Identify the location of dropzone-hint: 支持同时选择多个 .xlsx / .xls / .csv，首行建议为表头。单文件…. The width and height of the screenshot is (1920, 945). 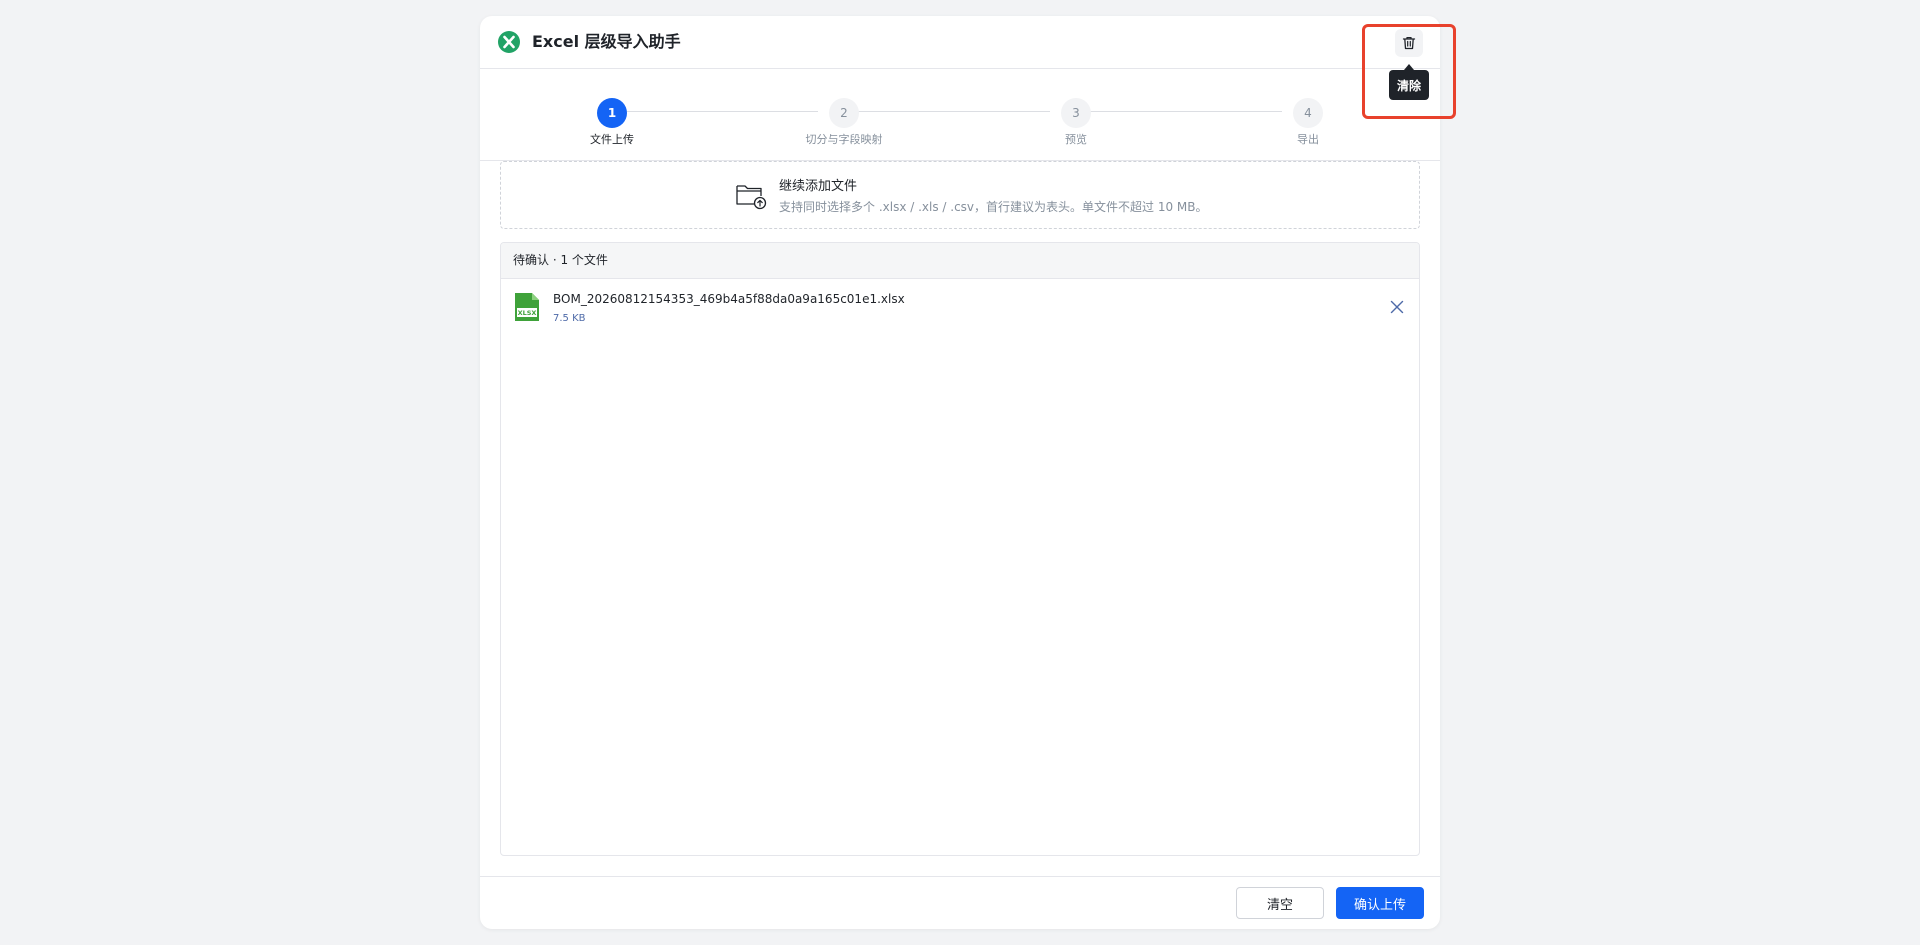
(993, 207).